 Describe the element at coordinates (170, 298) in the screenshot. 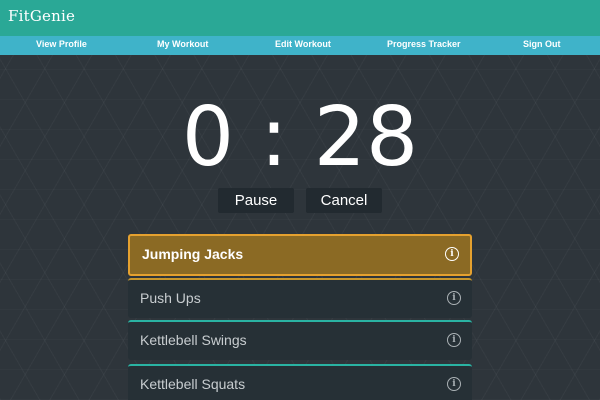

I see `exercise-name: Push Ups` at that location.